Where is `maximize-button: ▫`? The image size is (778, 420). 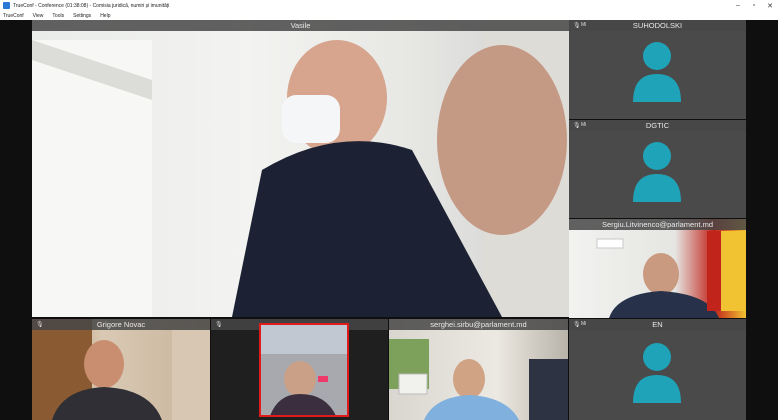
maximize-button: ▫ is located at coordinates (754, 5).